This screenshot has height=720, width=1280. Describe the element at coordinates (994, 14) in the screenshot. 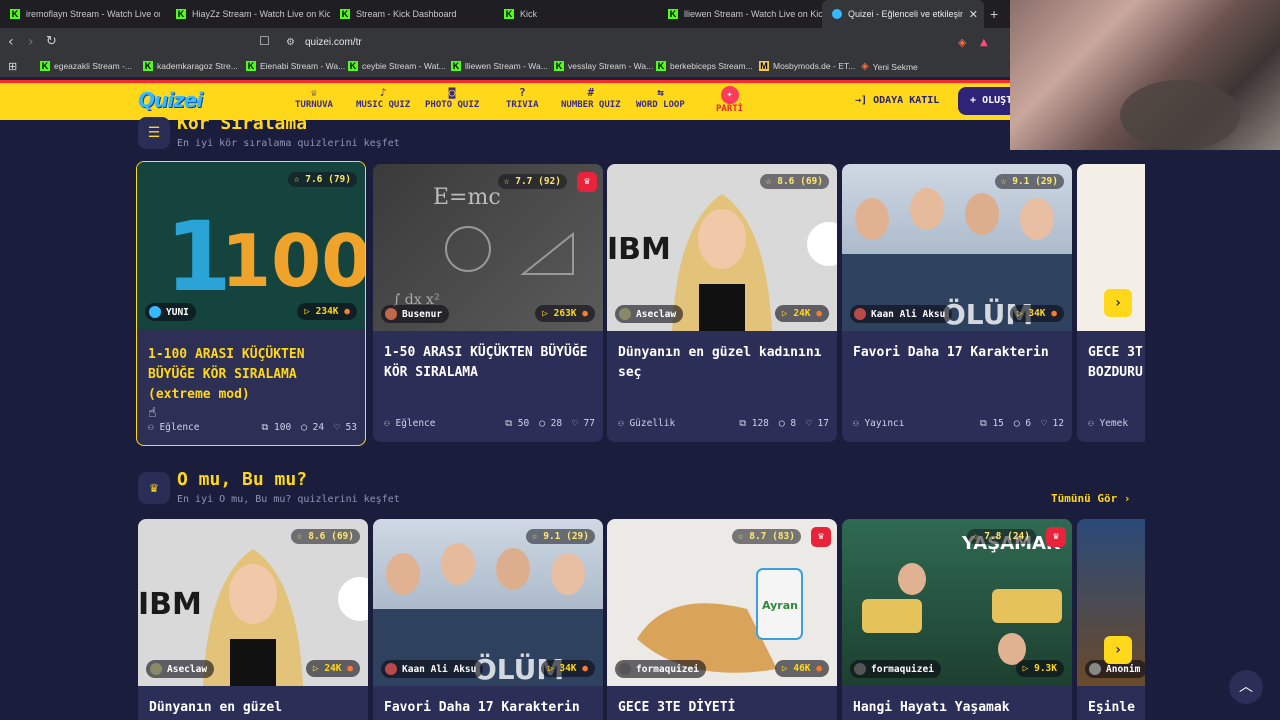

I see `new-tab-icon: +` at that location.